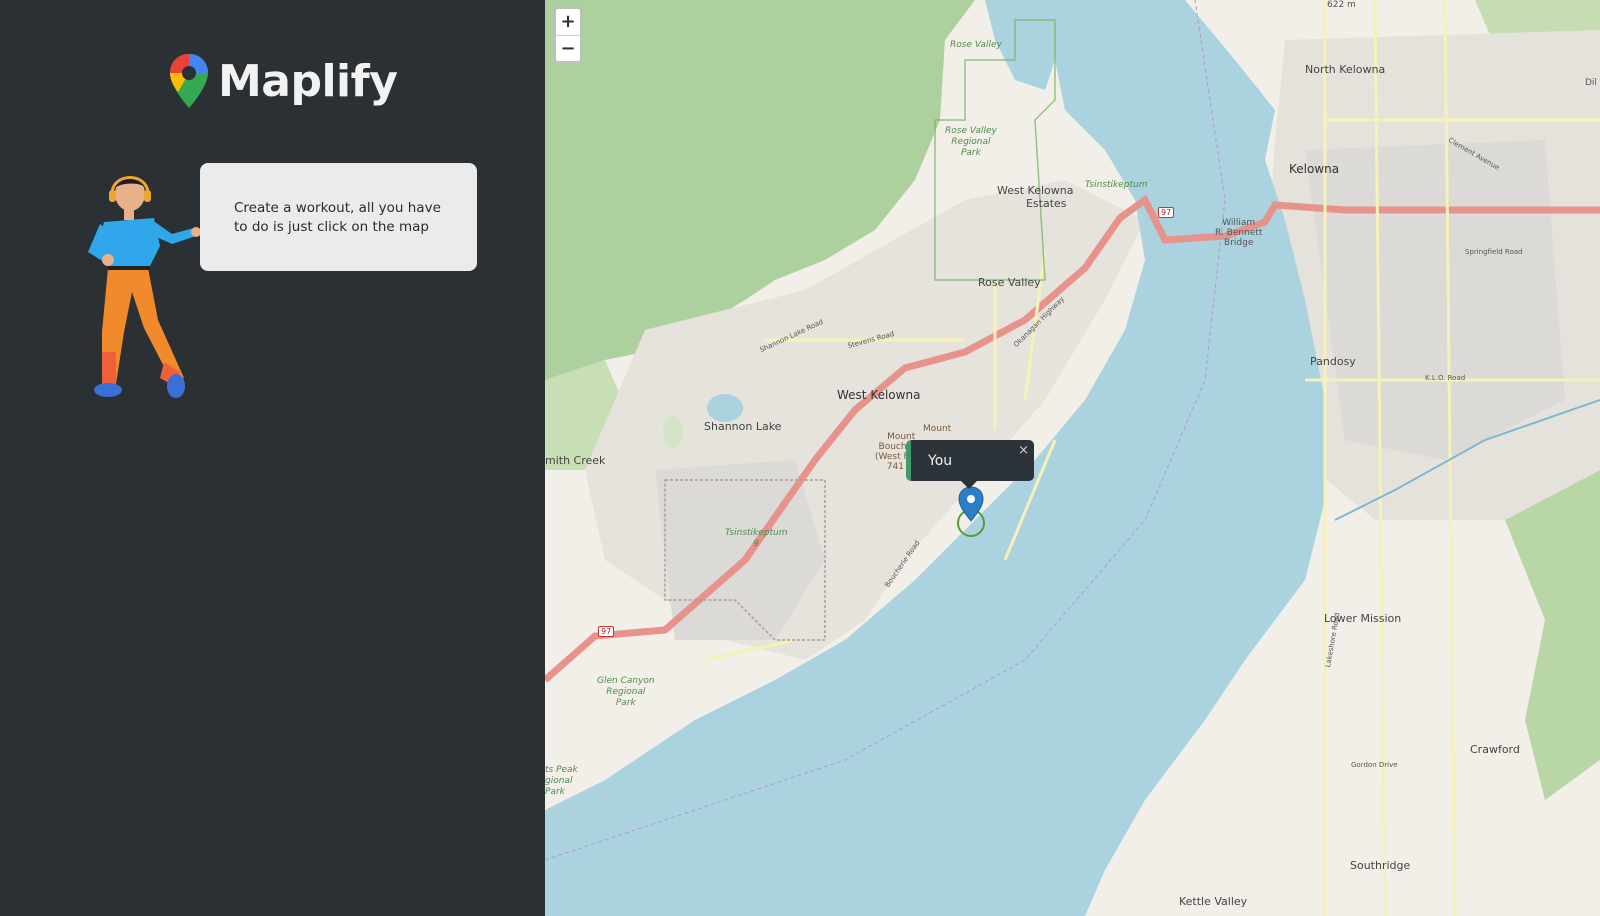  What do you see at coordinates (1213, 901) in the screenshot?
I see `map-label: Kettle Valley` at bounding box center [1213, 901].